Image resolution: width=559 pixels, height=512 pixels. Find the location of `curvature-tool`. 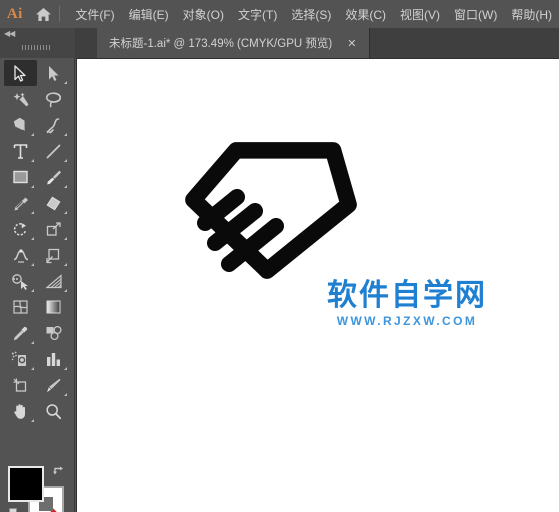

curvature-tool is located at coordinates (53, 125).